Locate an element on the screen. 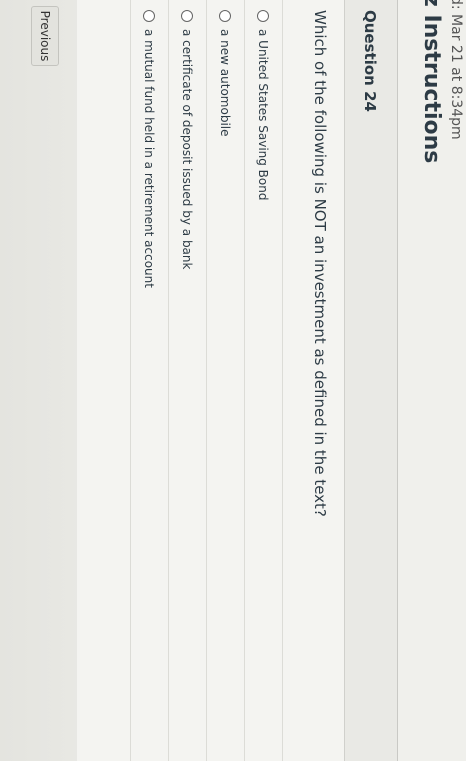 The image size is (466, 761). answer-option-1: a United States Saving Bond is located at coordinates (264, 380).